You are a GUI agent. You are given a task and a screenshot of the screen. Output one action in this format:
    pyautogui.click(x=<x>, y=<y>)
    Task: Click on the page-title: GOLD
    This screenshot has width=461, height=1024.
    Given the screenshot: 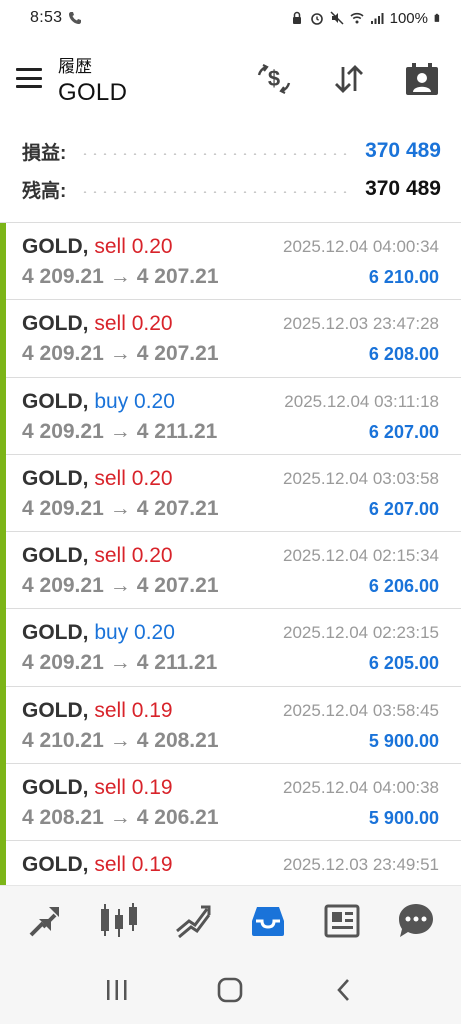 What is the action you would take?
    pyautogui.click(x=93, y=92)
    